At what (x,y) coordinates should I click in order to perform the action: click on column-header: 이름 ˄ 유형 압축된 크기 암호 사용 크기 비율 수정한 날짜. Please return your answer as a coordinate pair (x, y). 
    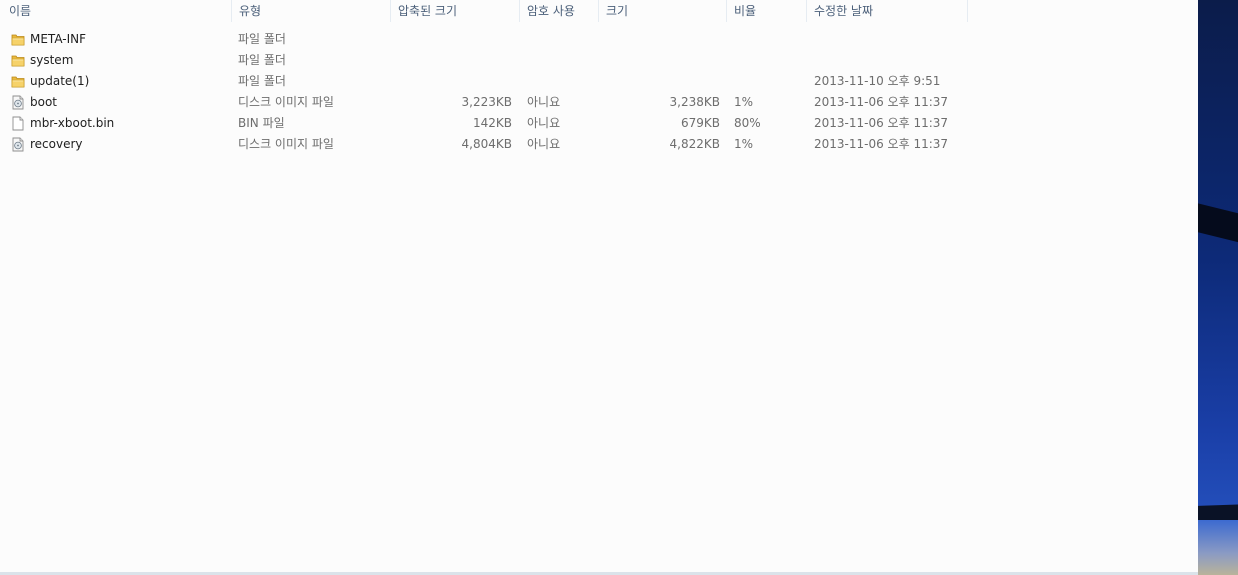
    Looking at the image, I should click on (484, 11).